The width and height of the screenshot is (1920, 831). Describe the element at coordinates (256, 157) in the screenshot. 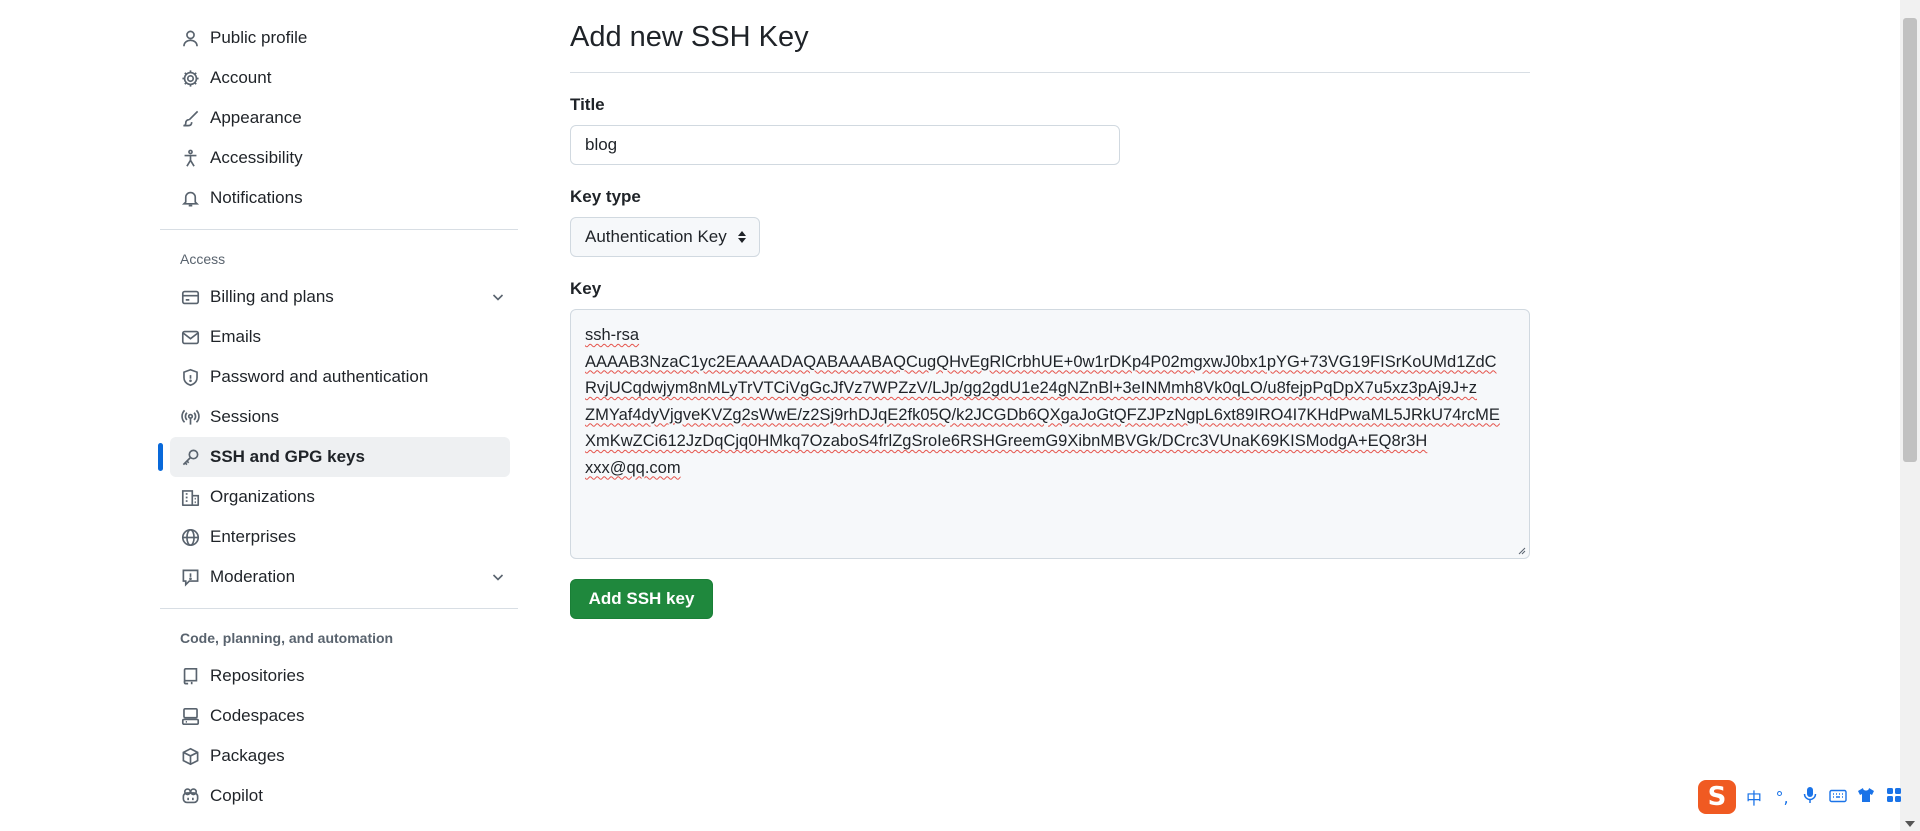

I see `sidebar-item-label: Accessibility` at that location.